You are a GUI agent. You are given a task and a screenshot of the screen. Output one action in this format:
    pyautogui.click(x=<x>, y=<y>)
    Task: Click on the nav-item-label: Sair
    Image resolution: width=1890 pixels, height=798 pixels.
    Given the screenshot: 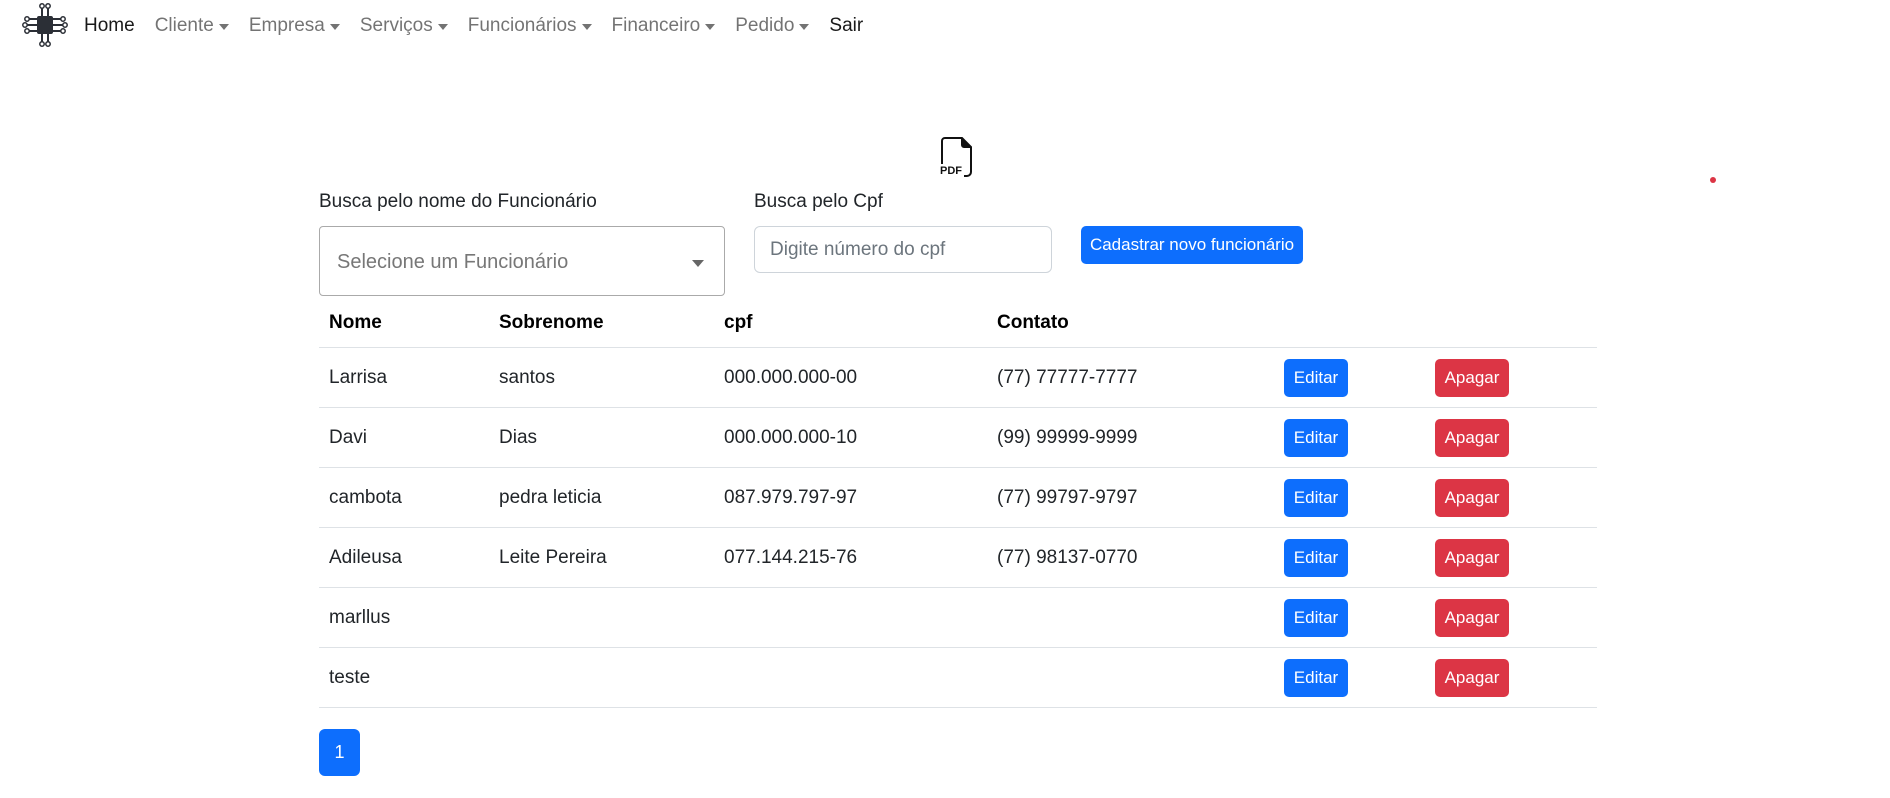 What is the action you would take?
    pyautogui.click(x=846, y=25)
    